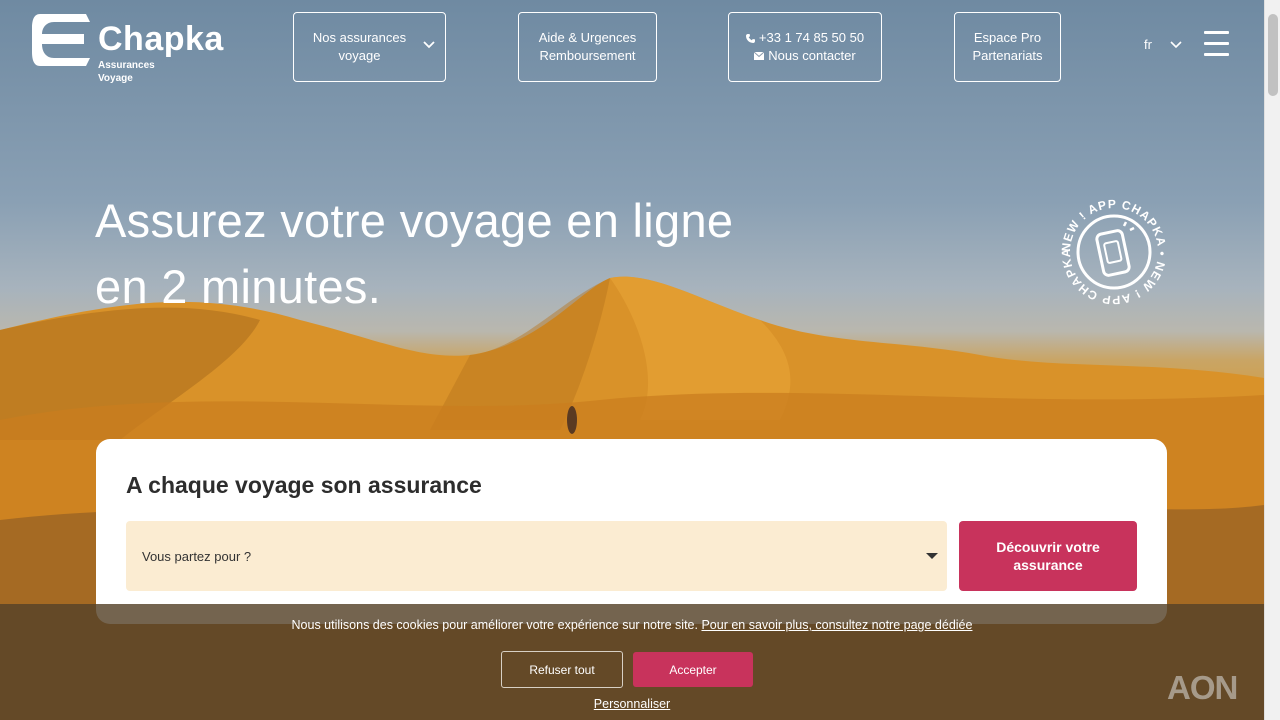  What do you see at coordinates (1148, 44) in the screenshot?
I see `language-value: fr` at bounding box center [1148, 44].